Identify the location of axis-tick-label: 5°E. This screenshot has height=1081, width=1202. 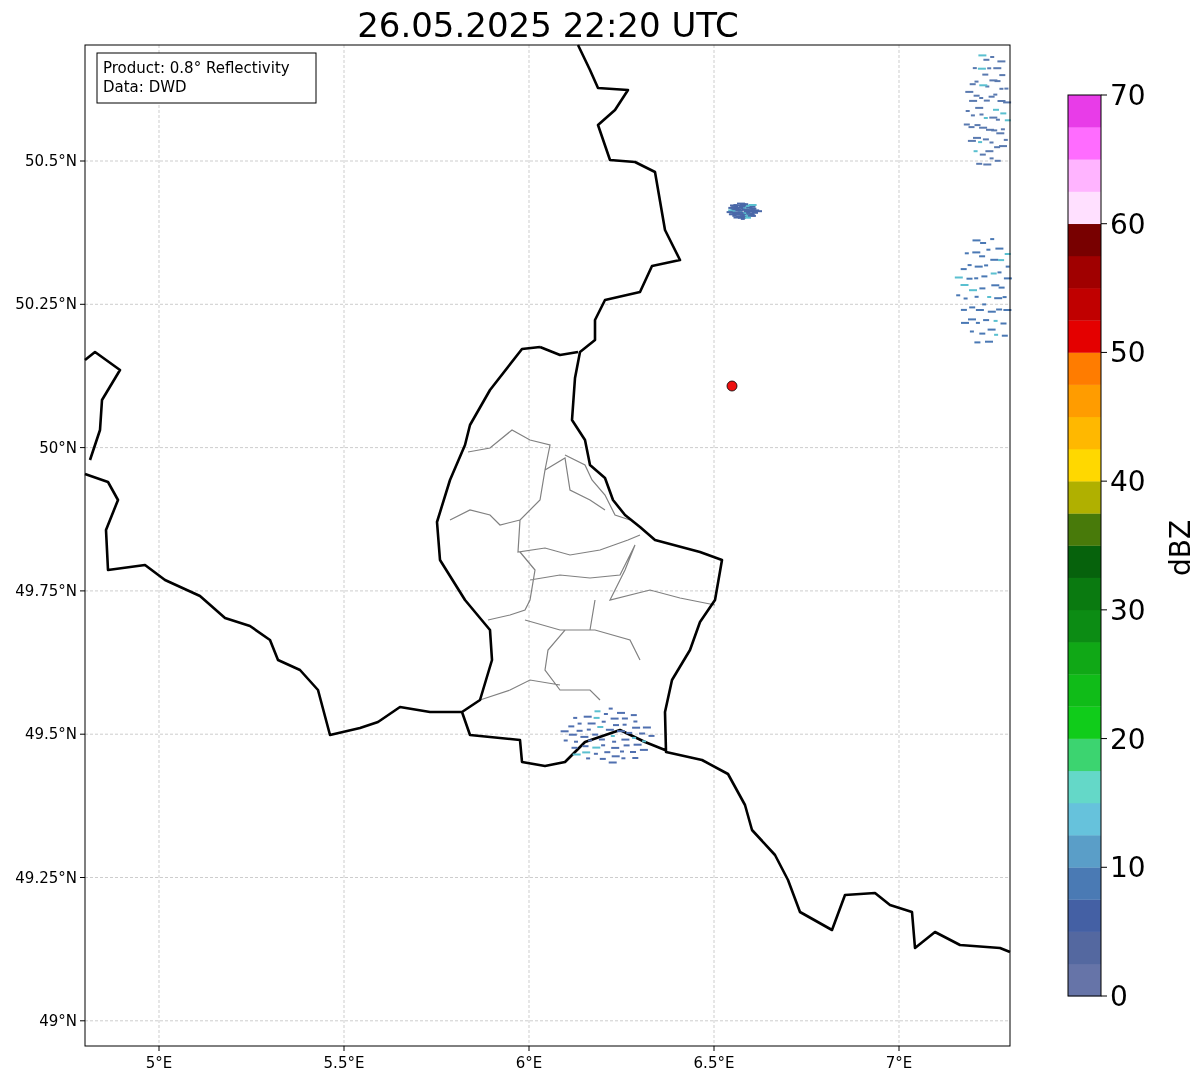
(159, 1063).